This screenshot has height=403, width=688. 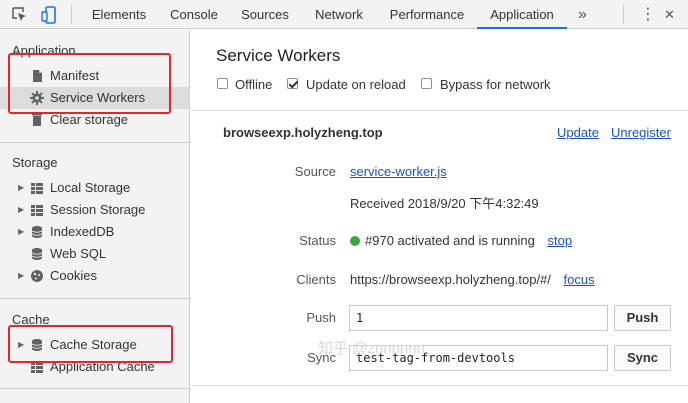 I want to click on update-link: Update, so click(x=578, y=132).